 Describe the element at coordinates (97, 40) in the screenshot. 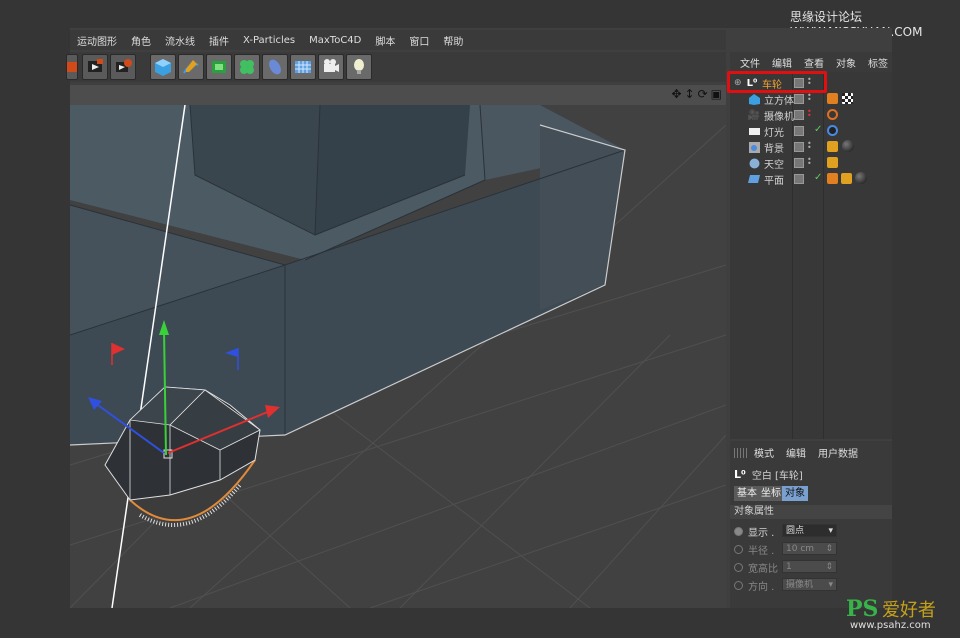

I see `menu-mograph: 运动图形` at that location.